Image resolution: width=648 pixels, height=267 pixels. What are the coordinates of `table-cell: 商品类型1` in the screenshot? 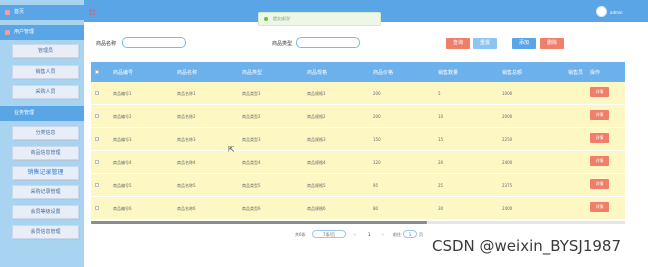 It's located at (251, 93).